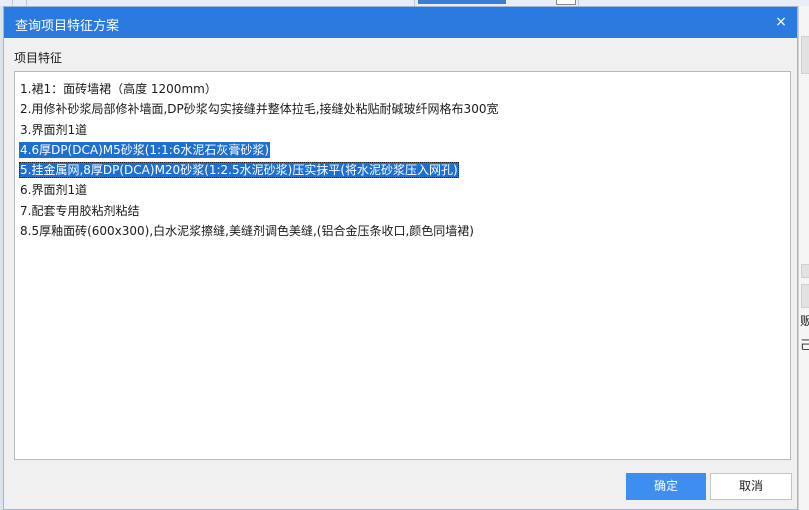  What do you see at coordinates (404, 89) in the screenshot?
I see `feature-line: 1.裙1：面砖墙裙（高度 1200mm）` at bounding box center [404, 89].